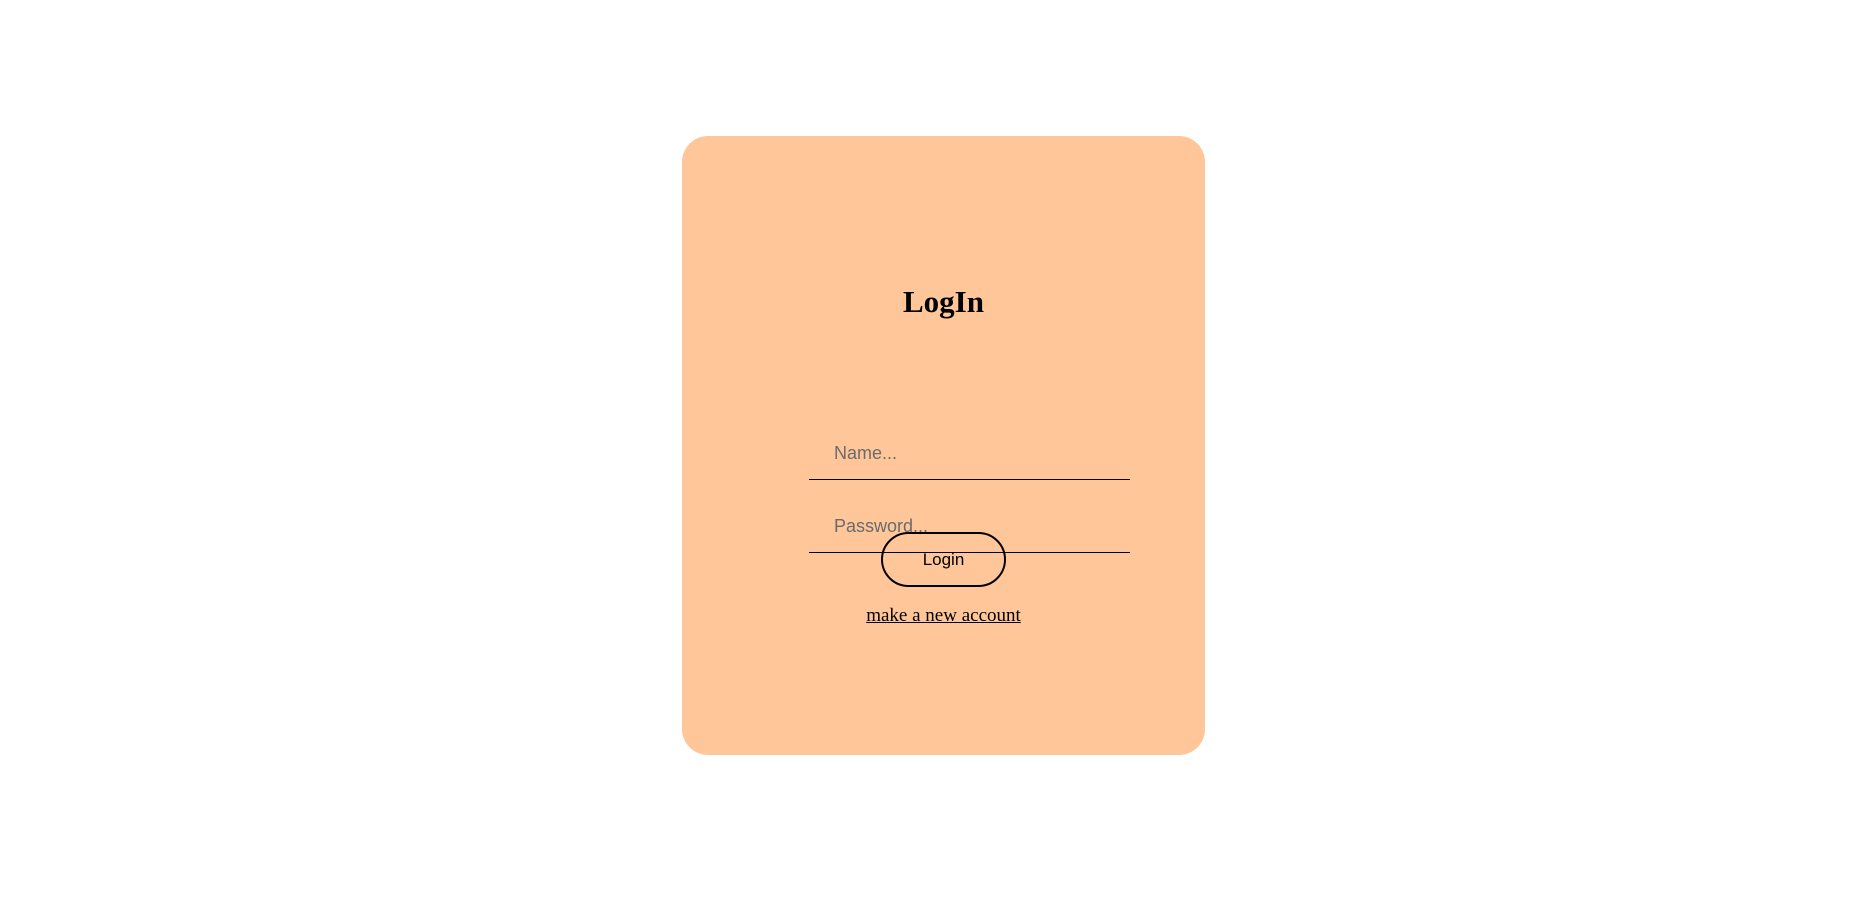 The image size is (1868, 903). I want to click on make-new-account-link: make a new account, so click(943, 615).